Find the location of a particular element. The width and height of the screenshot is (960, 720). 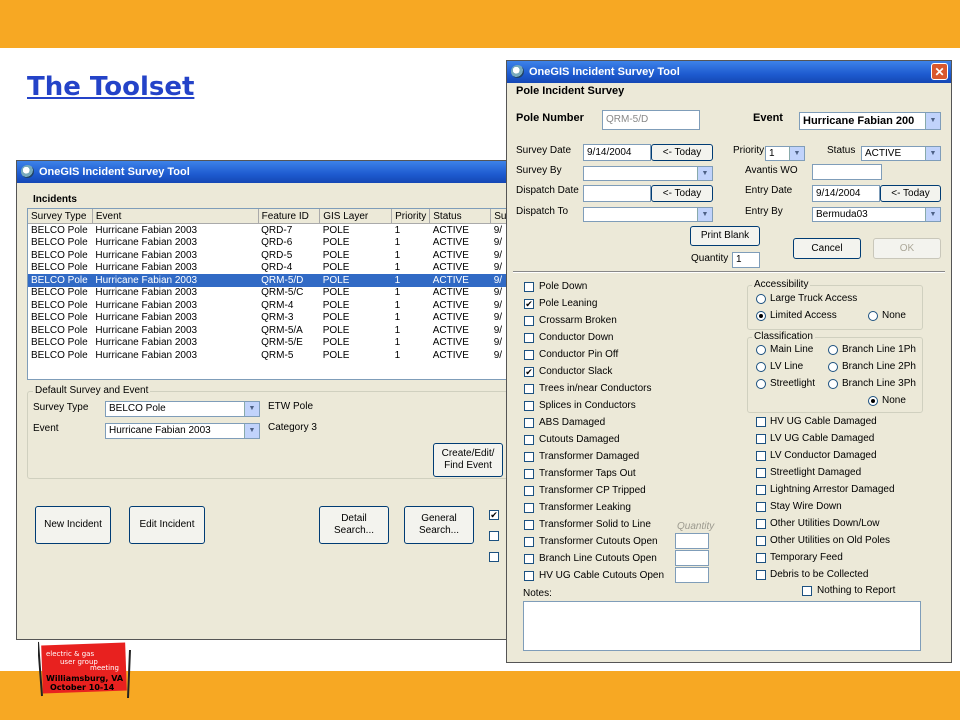

table-cell: Hurricane Fabian 2003 is located at coordinates (146, 293).